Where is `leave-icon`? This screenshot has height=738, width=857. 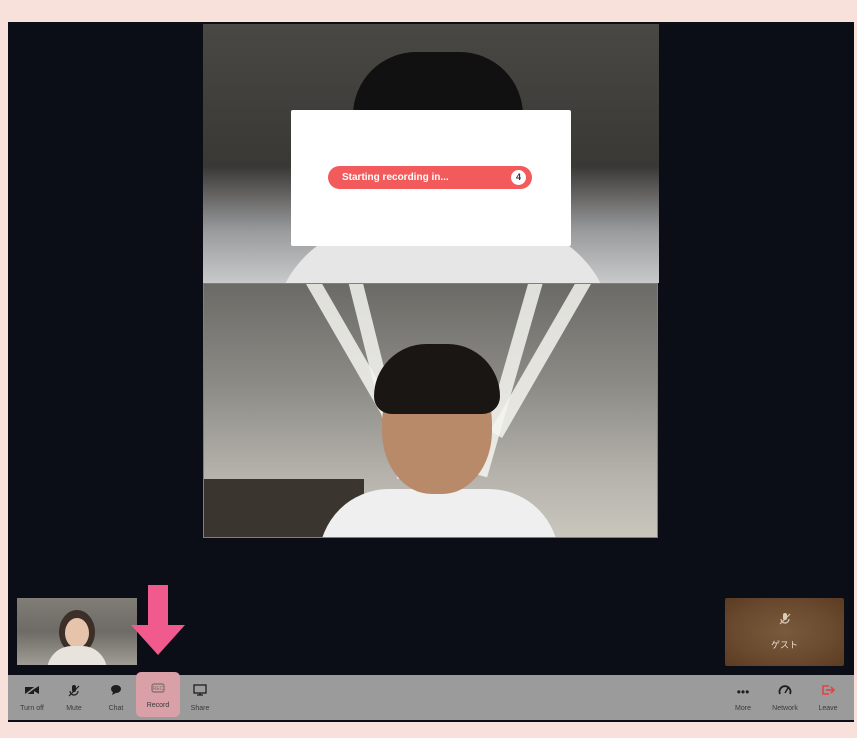
leave-icon is located at coordinates (828, 692).